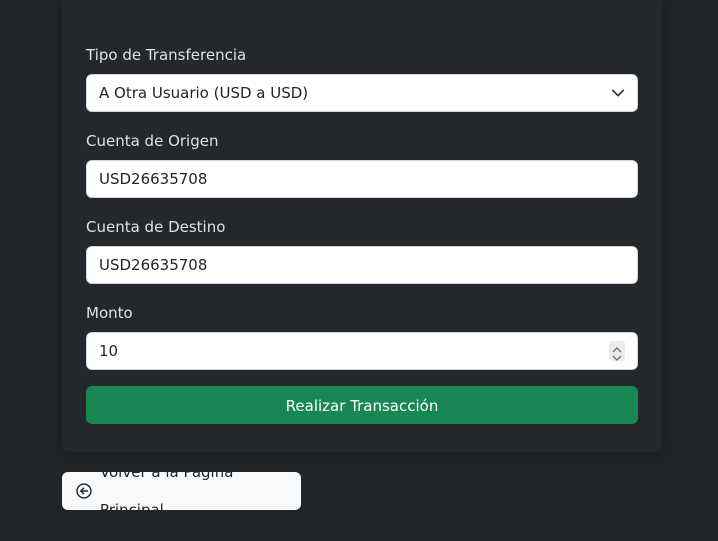 The height and width of the screenshot is (541, 718). I want to click on back-to-home-button: Volver a la Página Principal, so click(181, 491).